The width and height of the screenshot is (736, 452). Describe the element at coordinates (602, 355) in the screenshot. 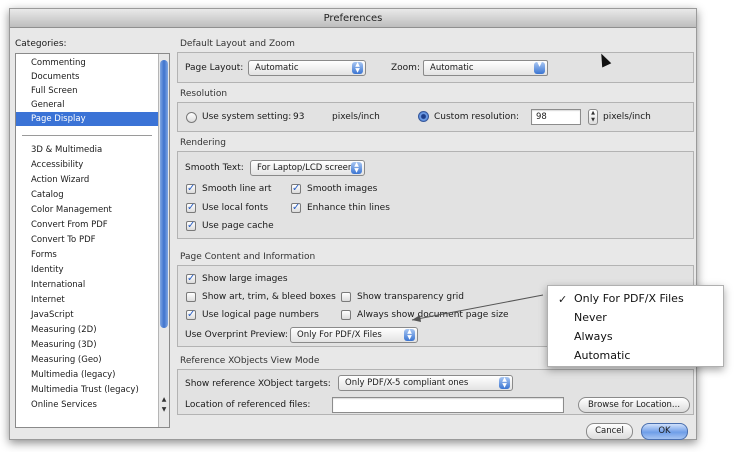

I see `menu-item-automatic: Automatic` at that location.